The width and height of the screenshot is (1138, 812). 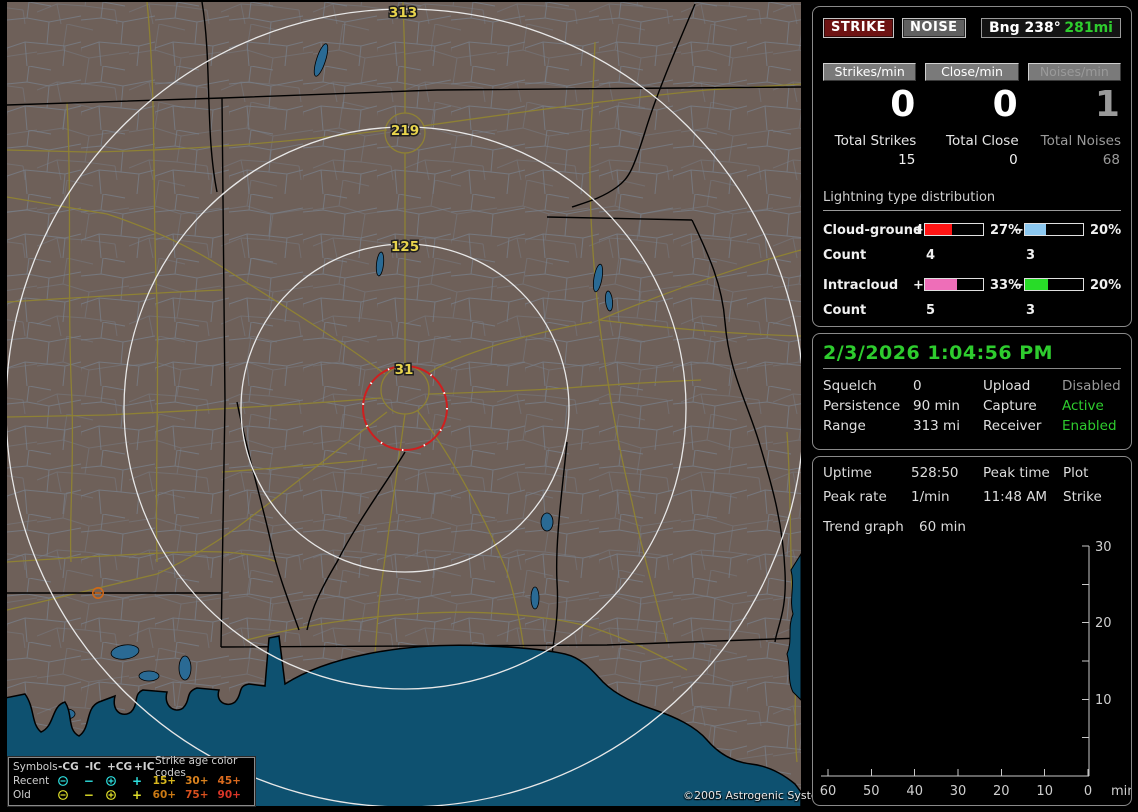 I want to click on ring-label-219: 219, so click(x=405, y=131).